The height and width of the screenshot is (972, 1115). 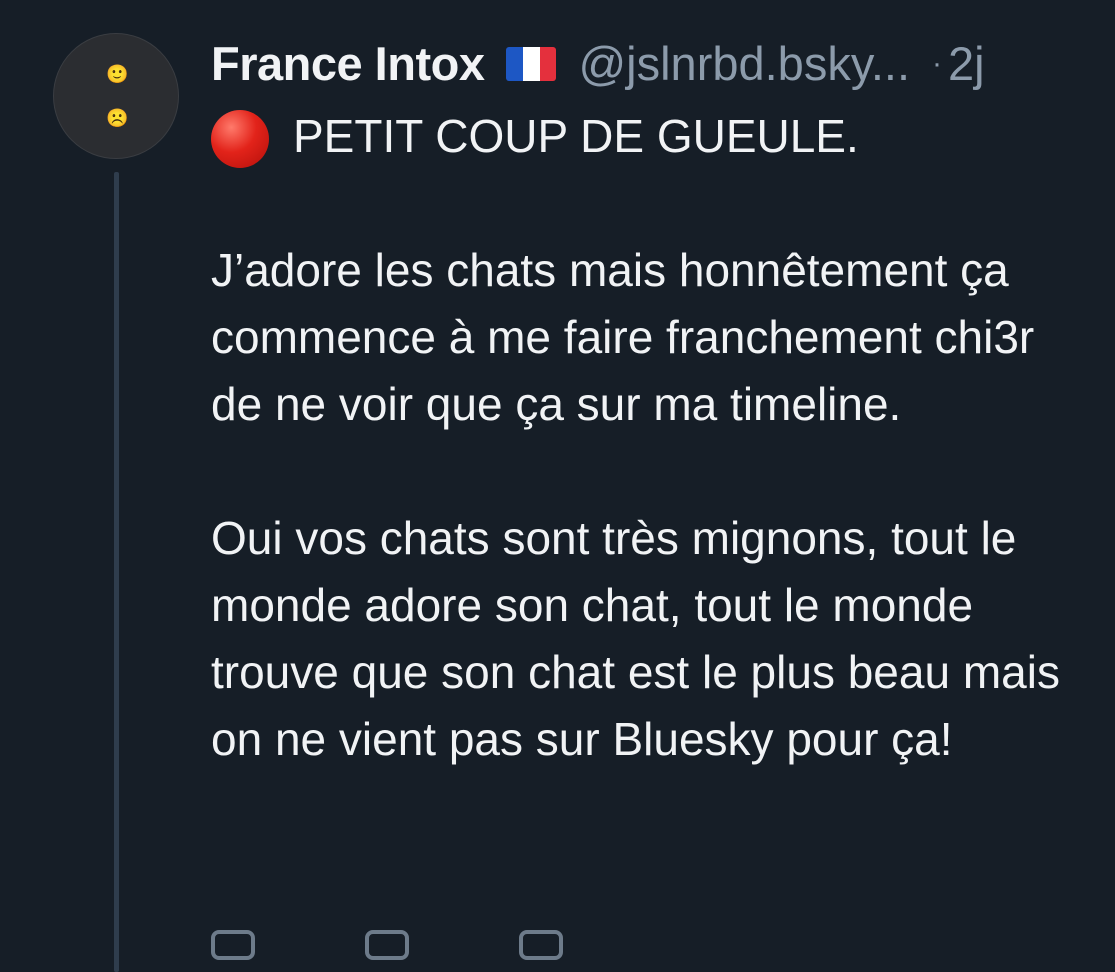 I want to click on red-circle-icon, so click(x=240, y=138).